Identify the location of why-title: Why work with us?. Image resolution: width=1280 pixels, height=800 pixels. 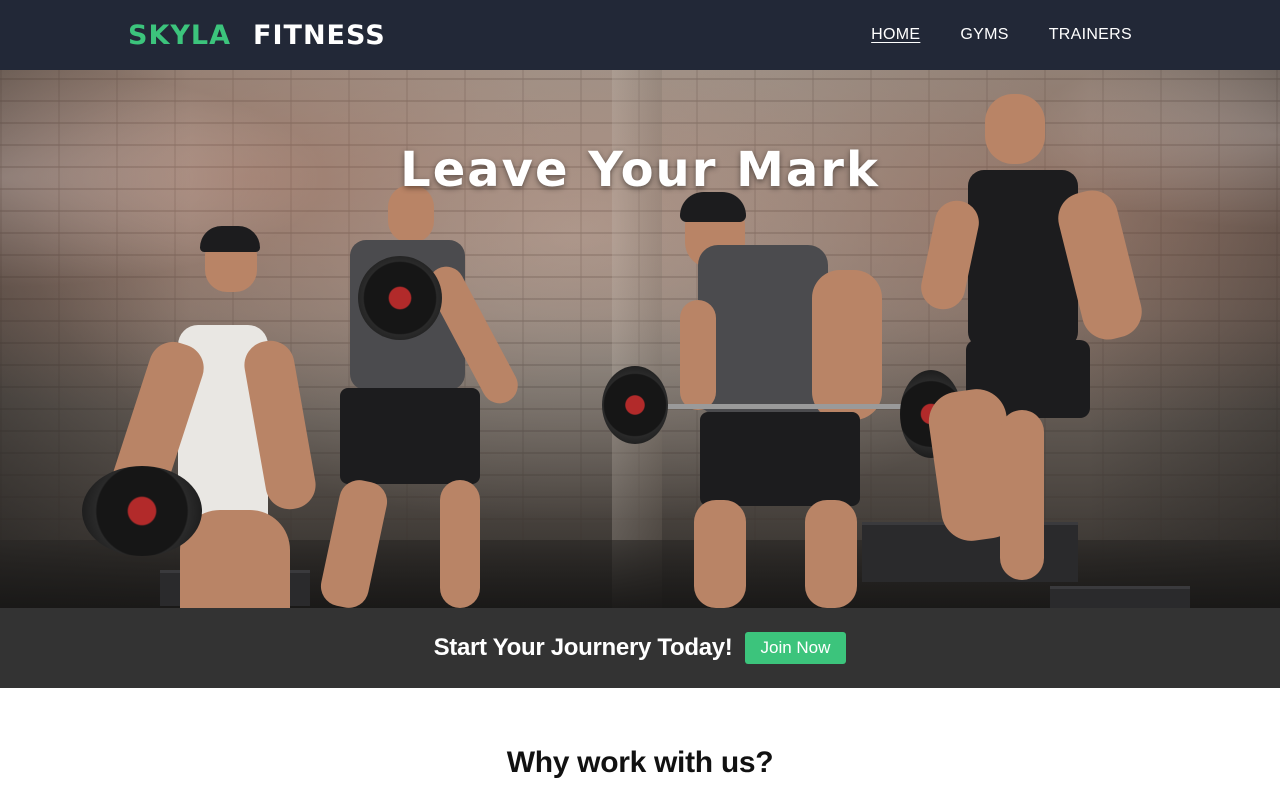
(640, 762).